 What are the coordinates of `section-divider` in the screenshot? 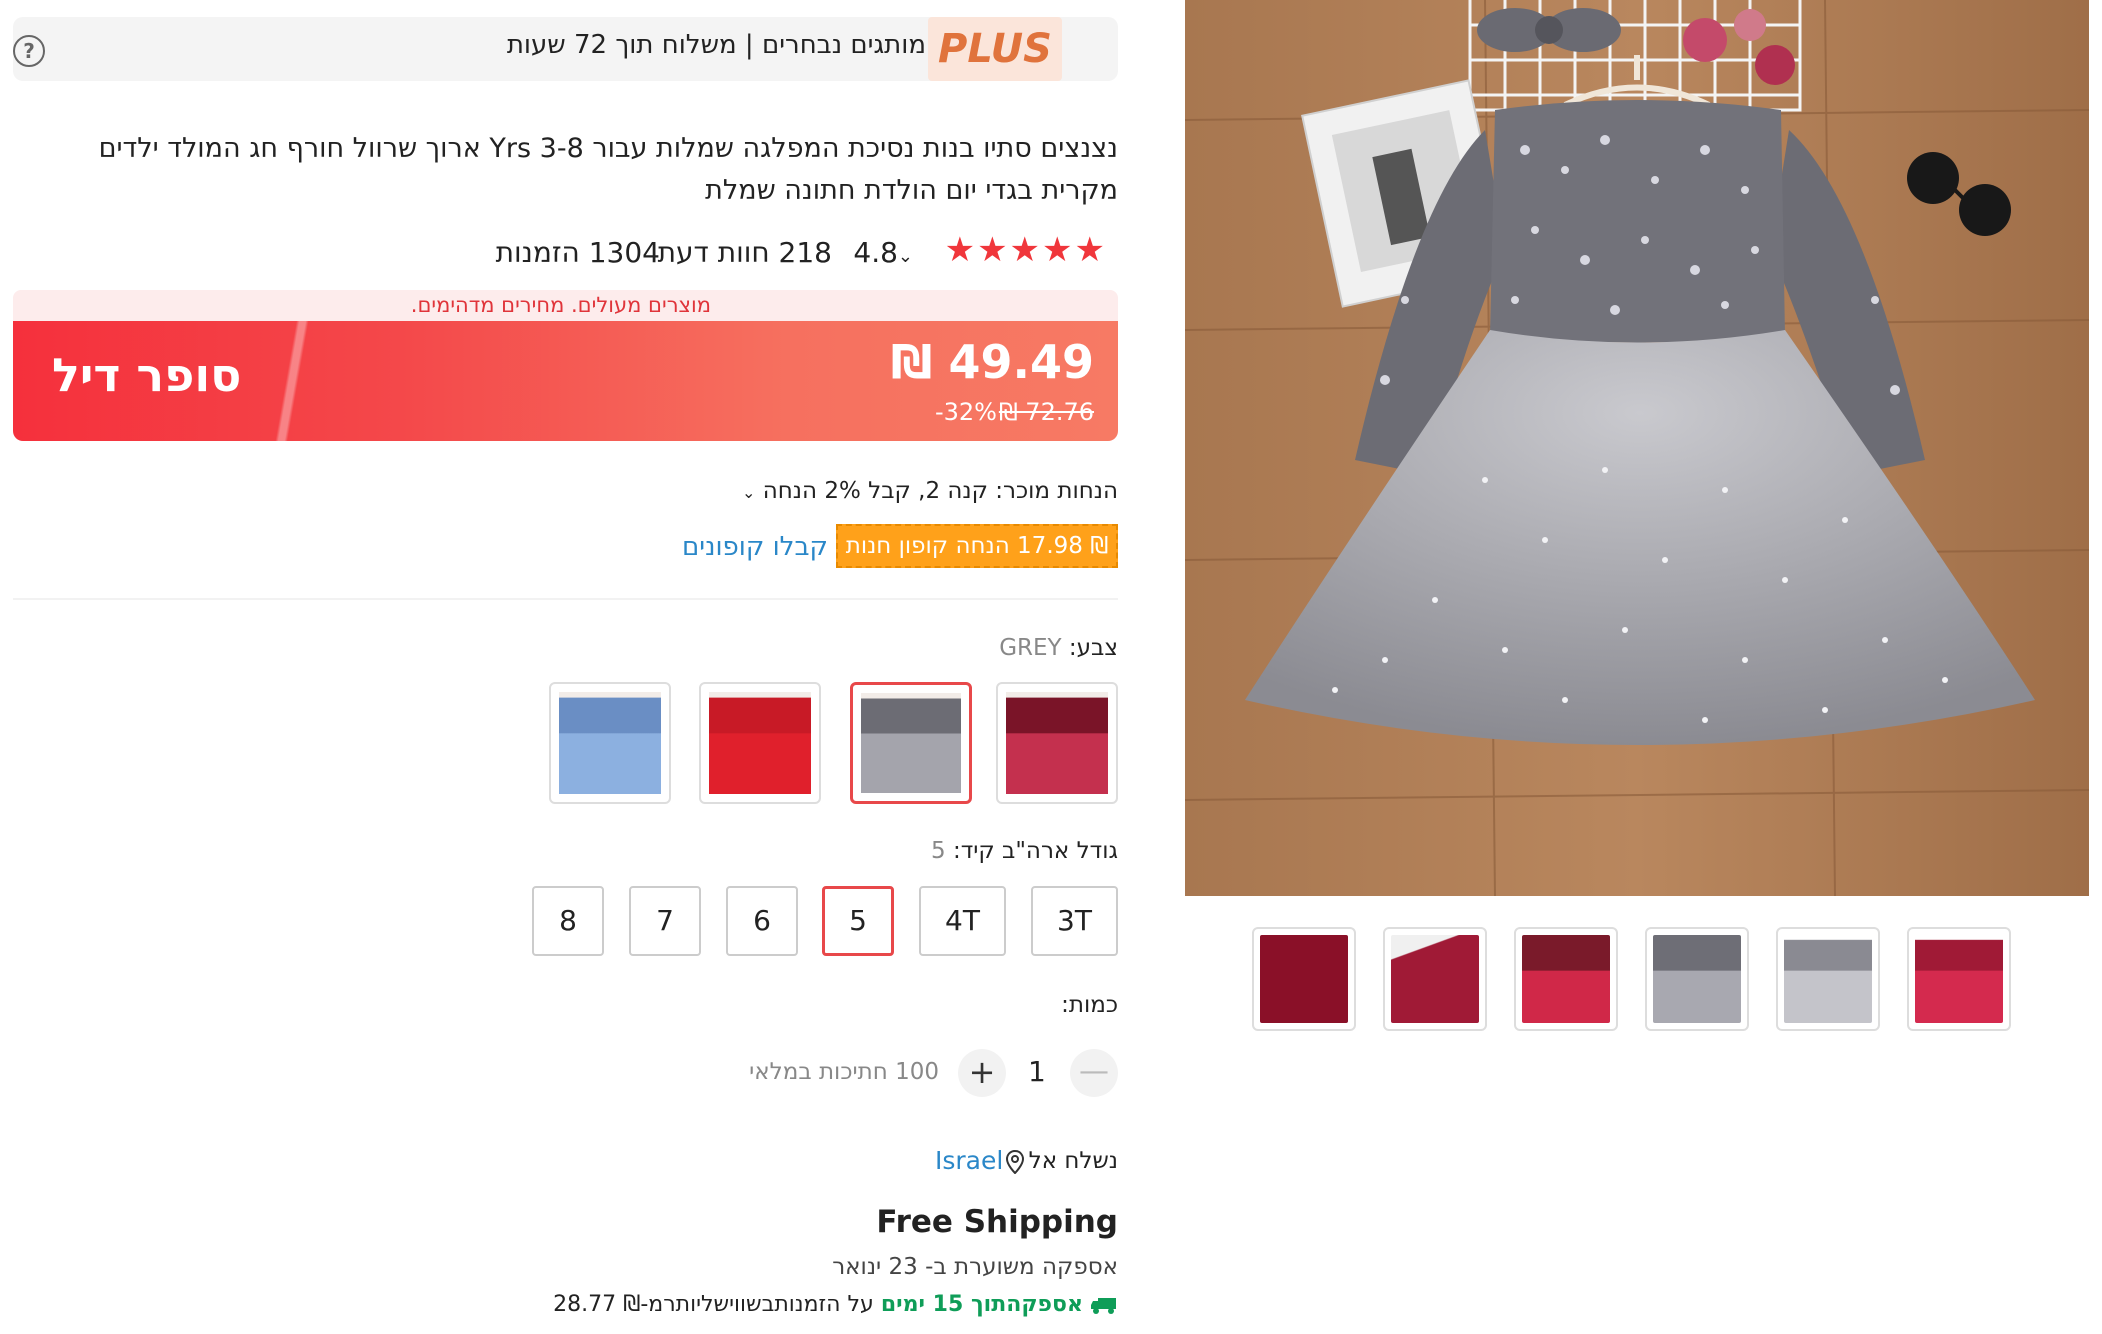 It's located at (565, 599).